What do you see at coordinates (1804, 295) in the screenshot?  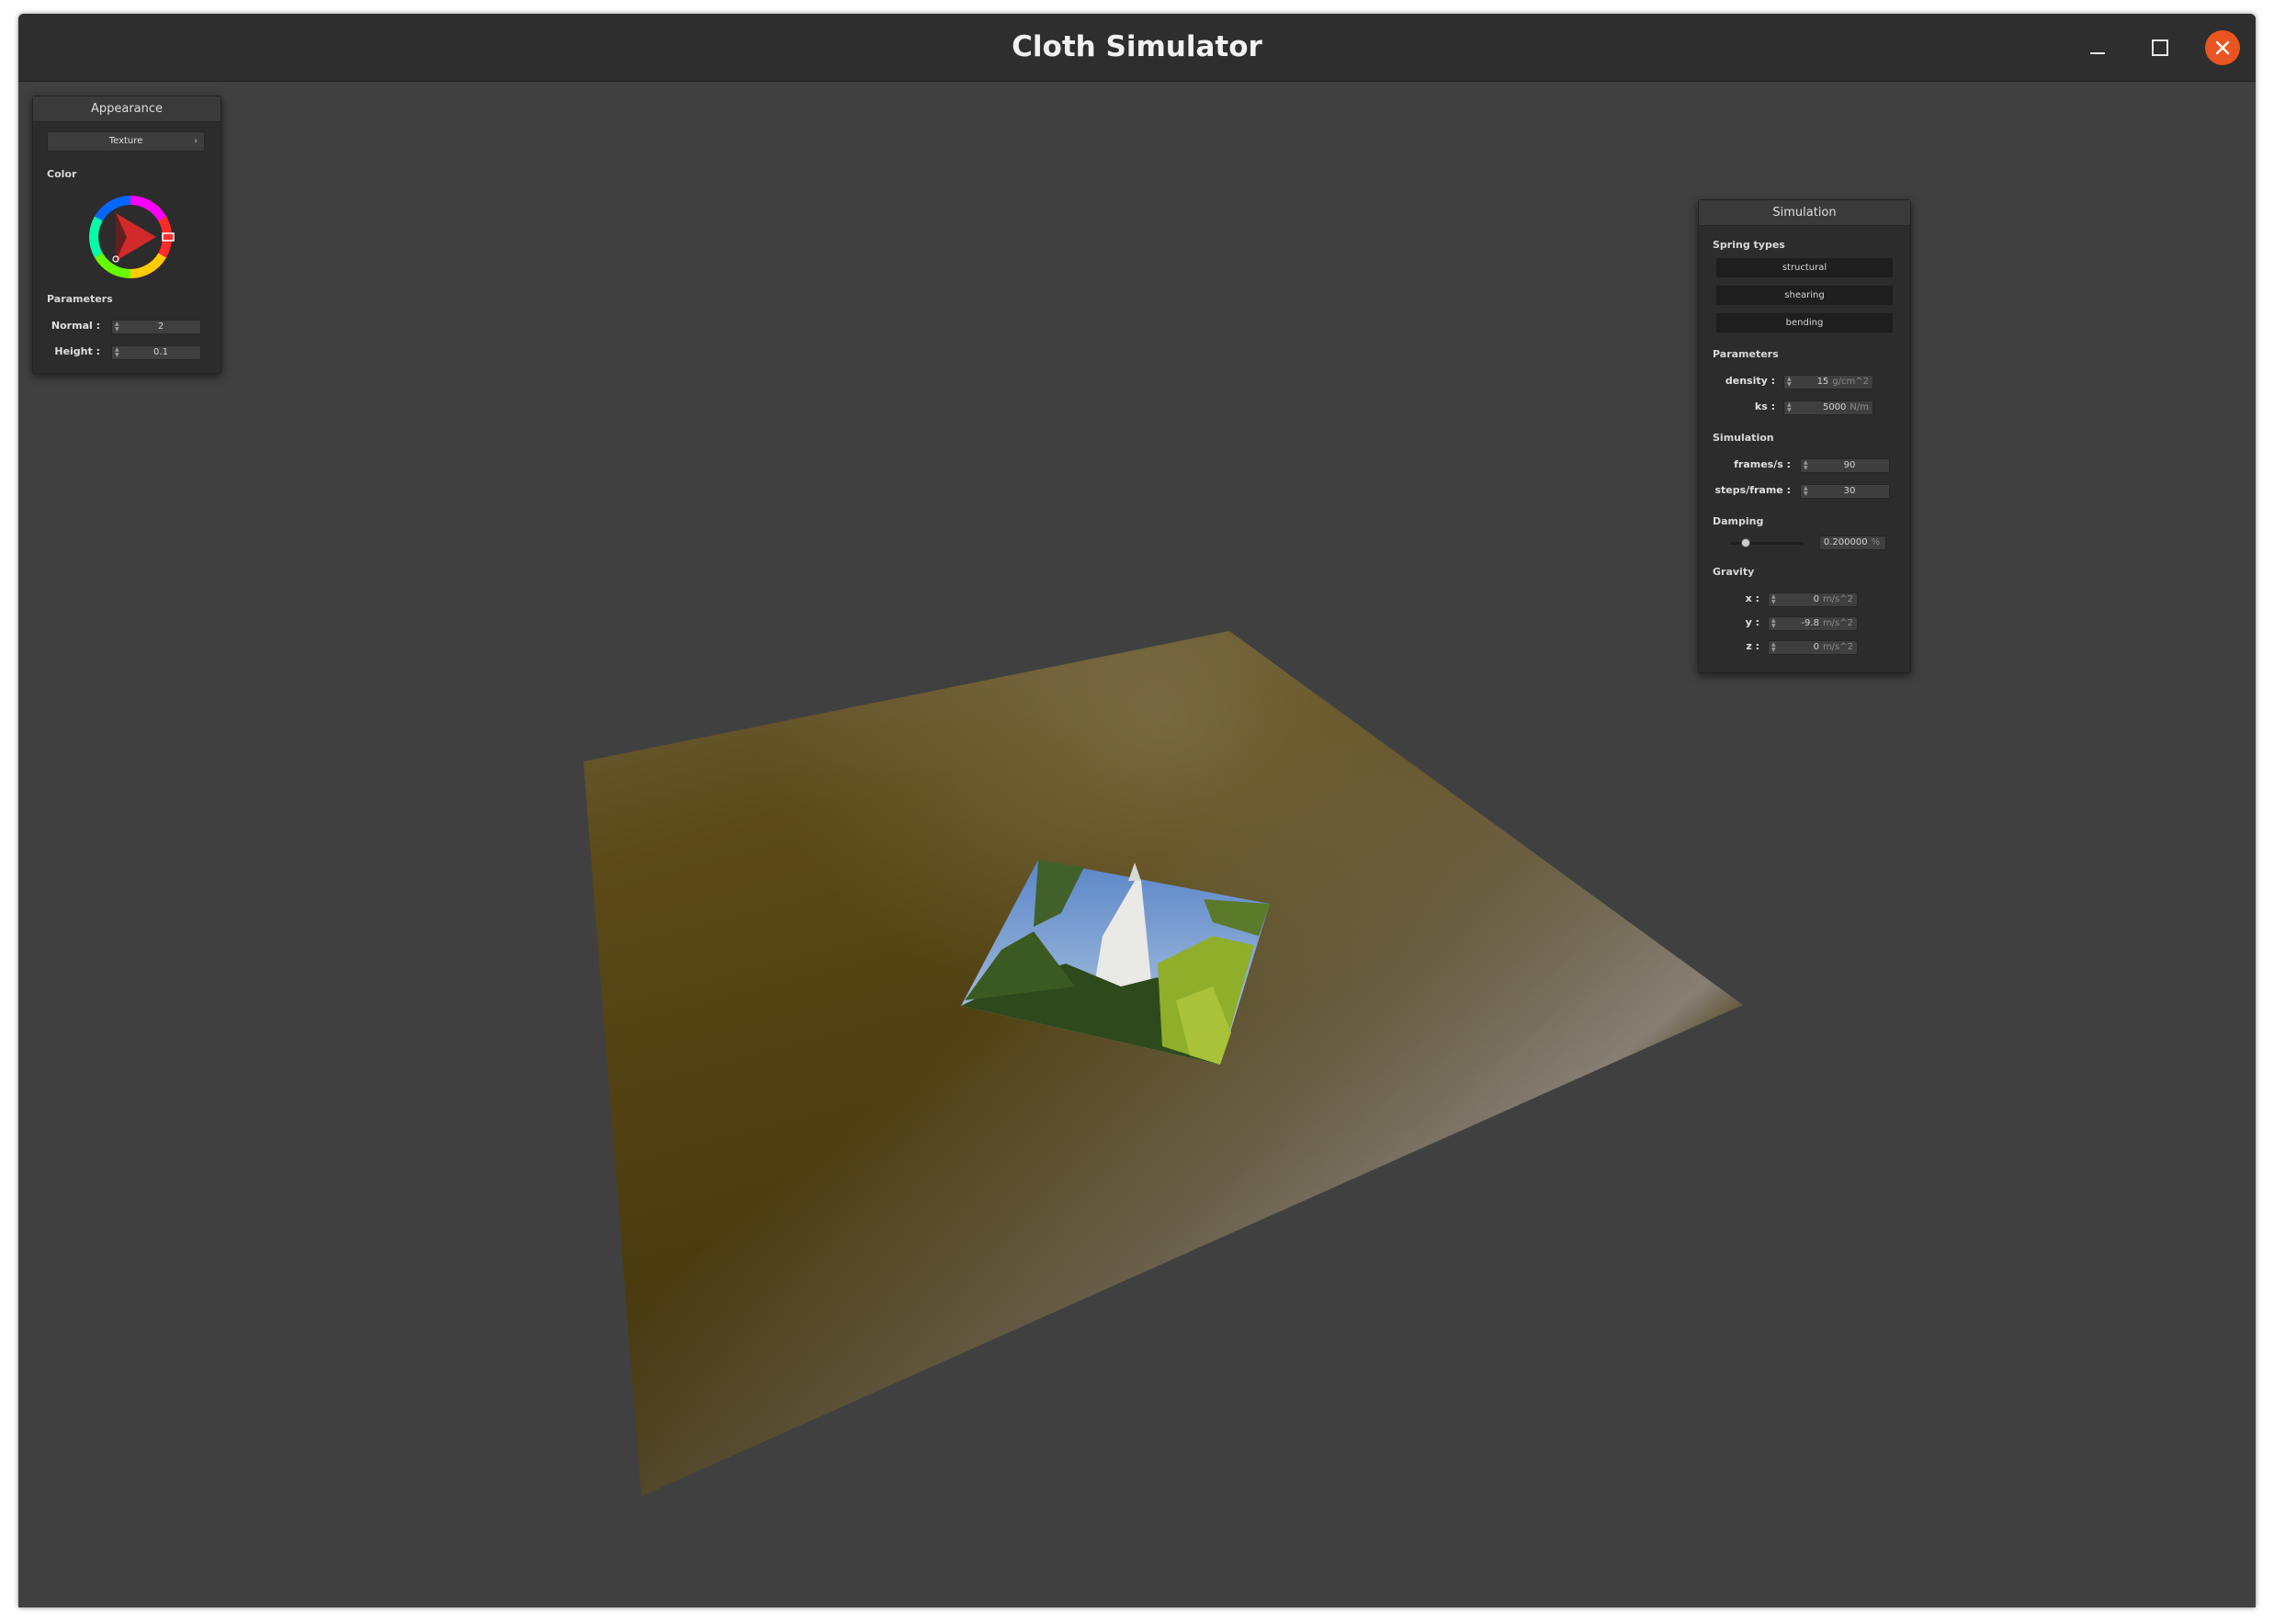 I see `shearing-button: shearing` at bounding box center [1804, 295].